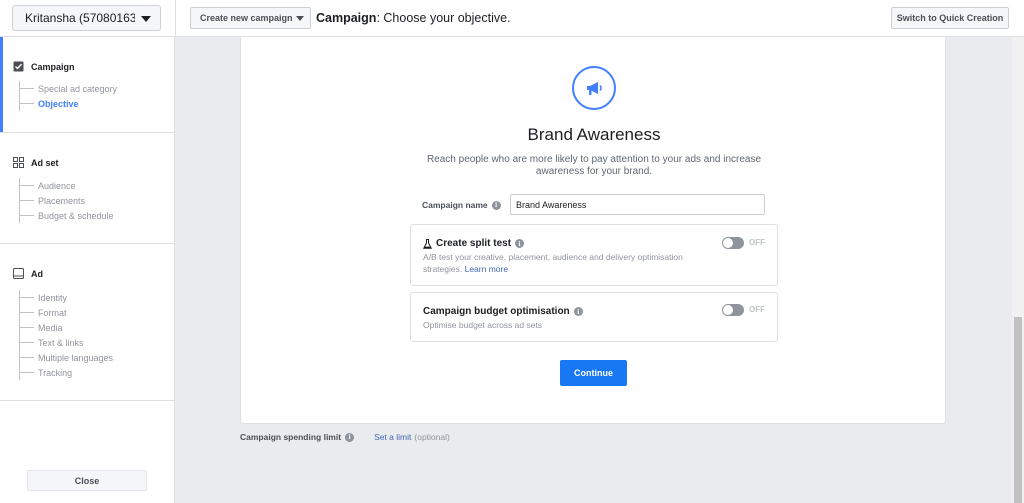 This screenshot has width=1024, height=503. Describe the element at coordinates (87, 480) in the screenshot. I see `close-button: Close` at that location.